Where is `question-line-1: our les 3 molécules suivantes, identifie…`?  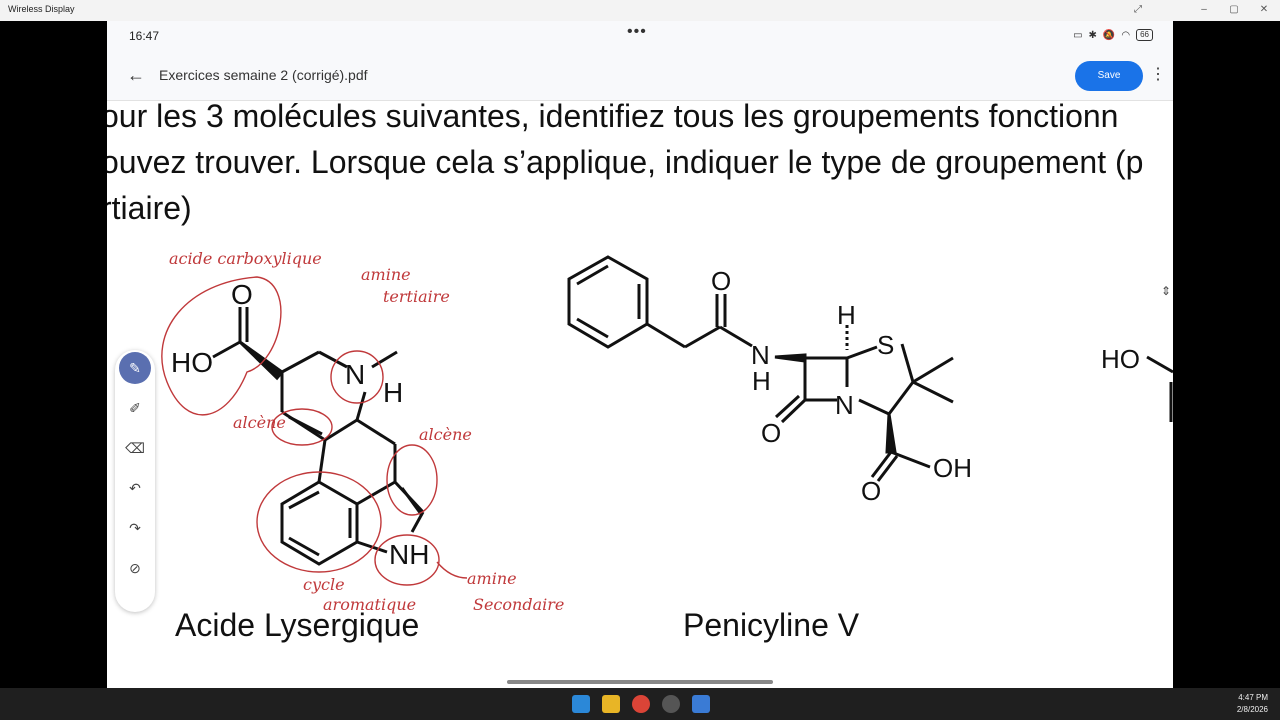
question-line-1: our les 3 molécules suivantes, identifie… is located at coordinates (613, 116).